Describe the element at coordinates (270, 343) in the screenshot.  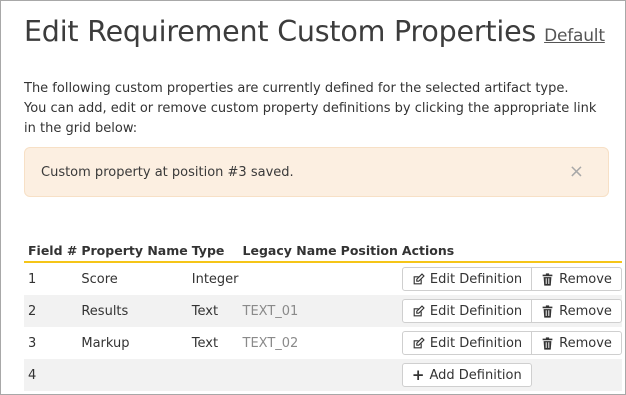
I see `cell-legacy-name: TEXT_02` at that location.